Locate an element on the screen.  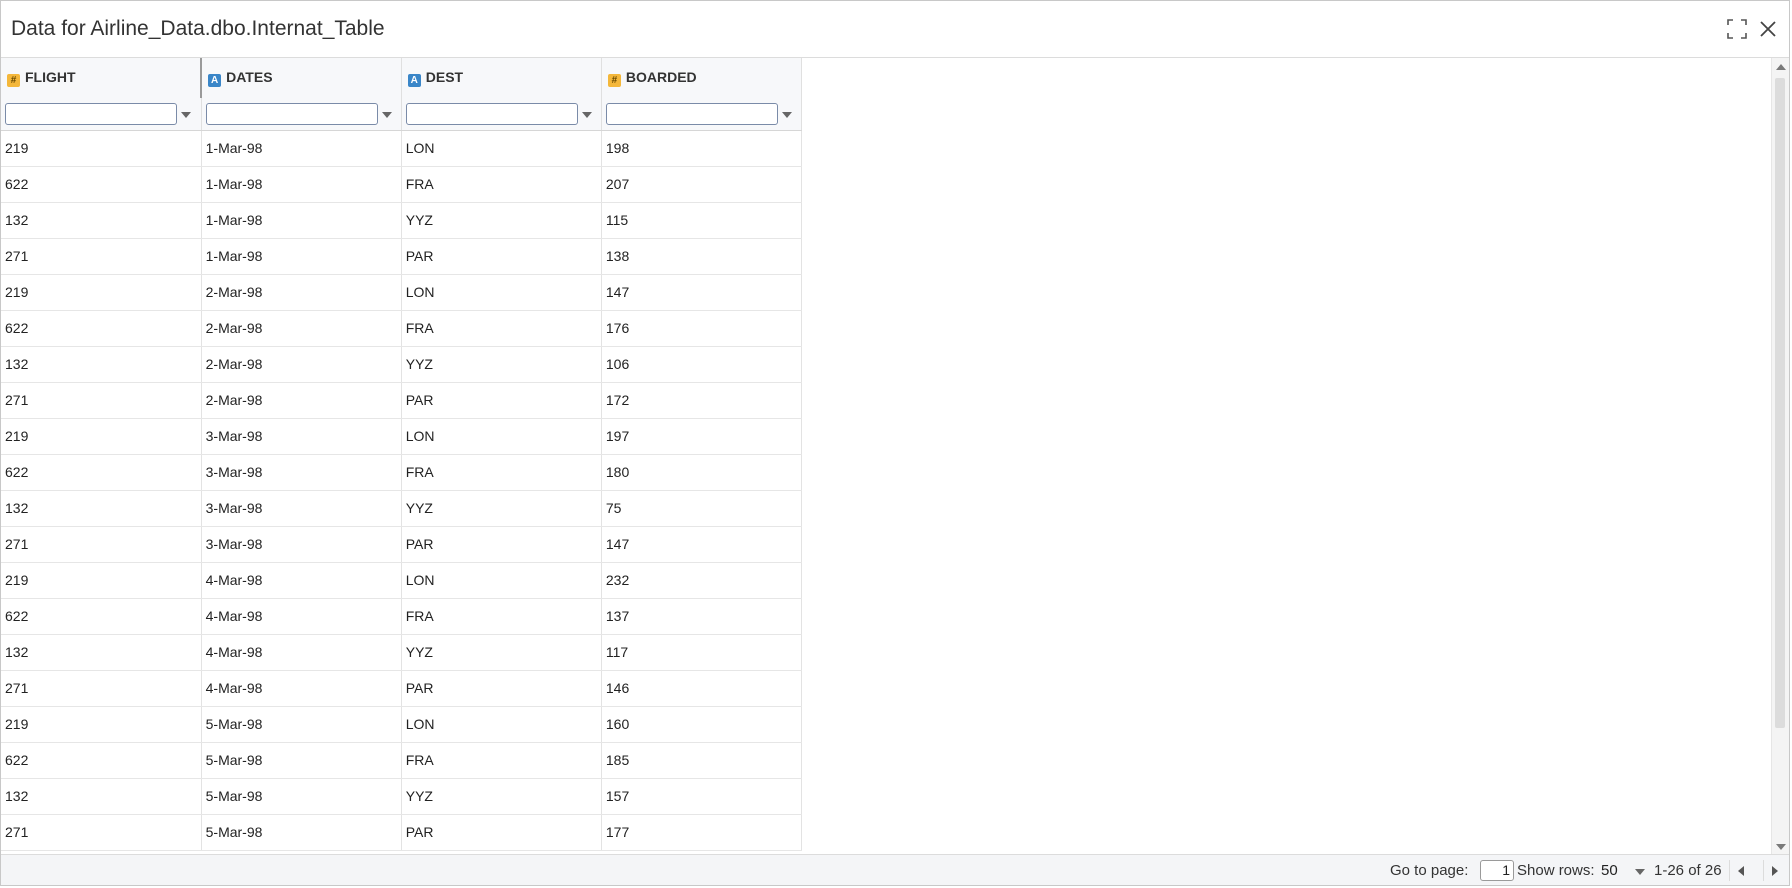
cell-boarded: 115 is located at coordinates (702, 220).